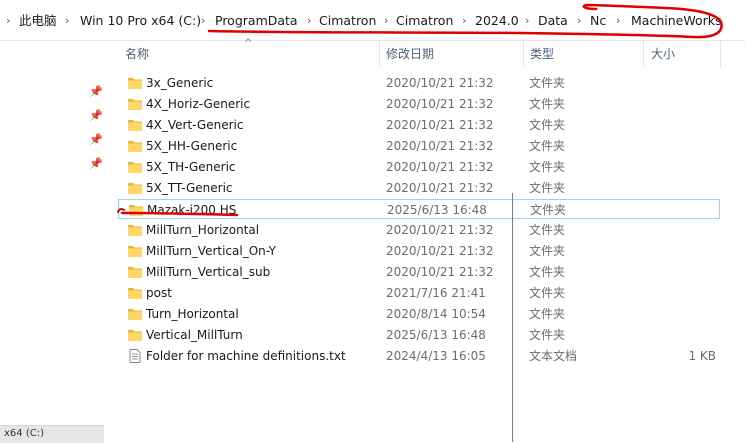  I want to click on file-name: 3x_Generic, so click(180, 83).